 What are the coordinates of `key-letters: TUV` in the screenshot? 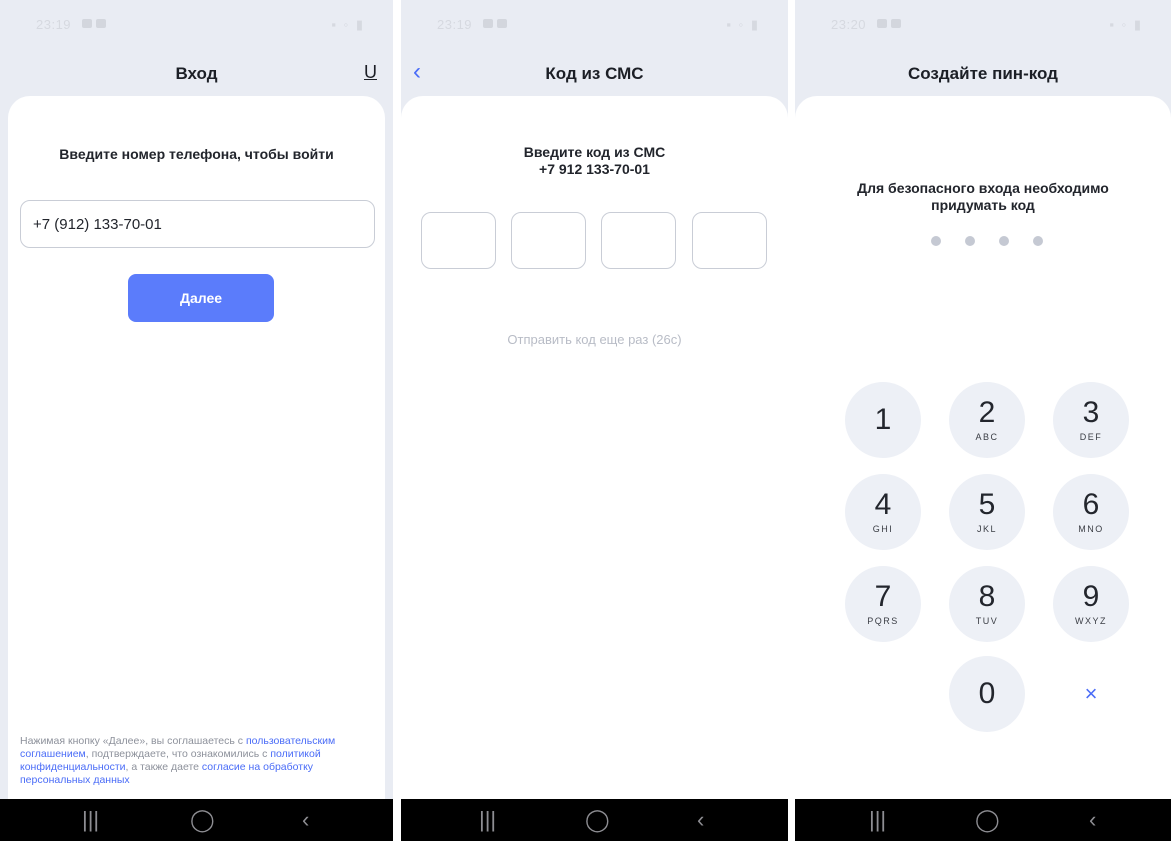 It's located at (987, 621).